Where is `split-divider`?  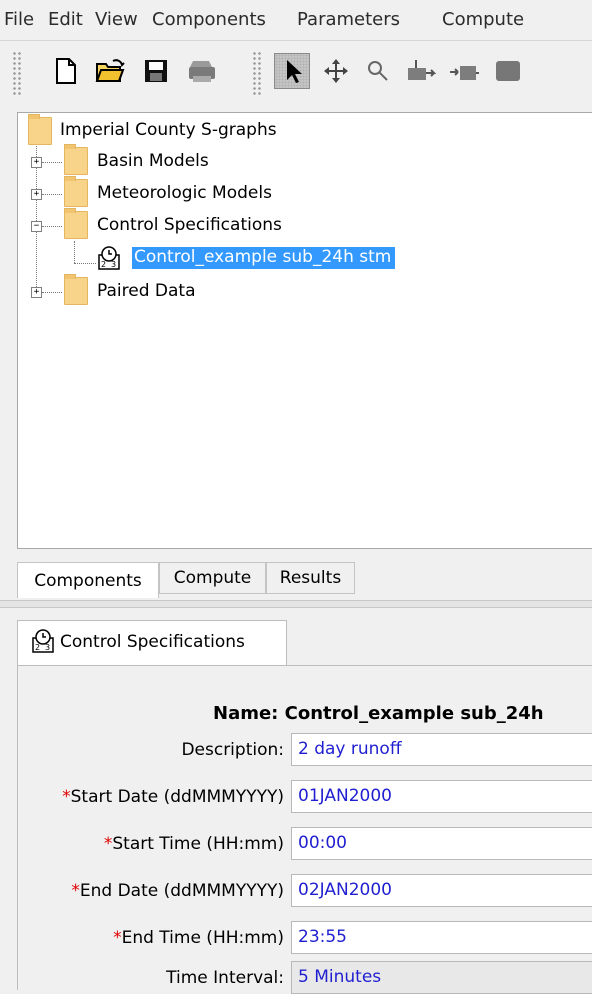 split-divider is located at coordinates (296, 604).